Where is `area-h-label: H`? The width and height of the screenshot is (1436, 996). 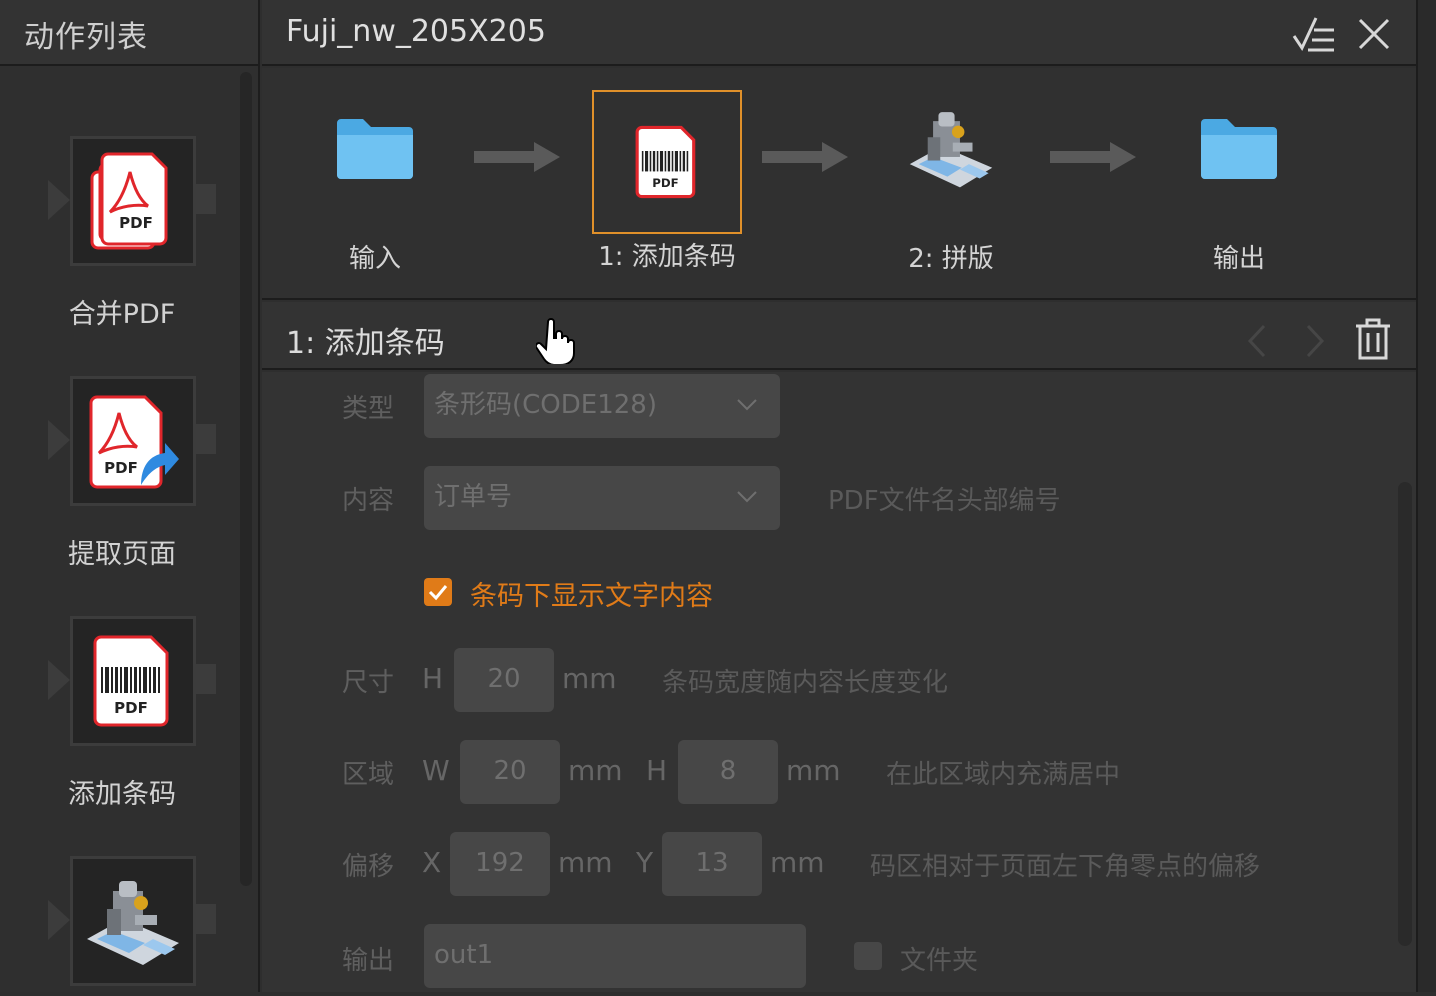 area-h-label: H is located at coordinates (657, 770).